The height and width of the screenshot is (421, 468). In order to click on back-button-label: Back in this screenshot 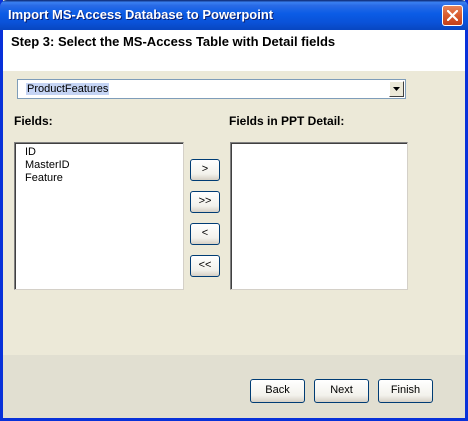, I will do `click(277, 390)`.